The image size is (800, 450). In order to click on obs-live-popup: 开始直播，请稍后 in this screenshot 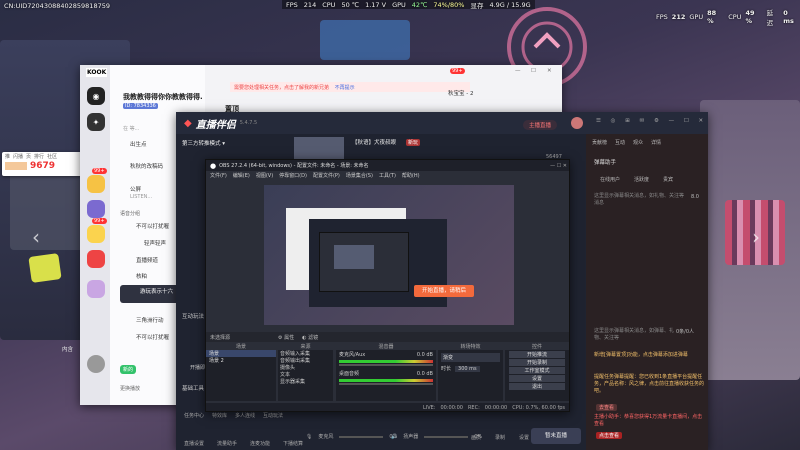, I will do `click(444, 291)`.